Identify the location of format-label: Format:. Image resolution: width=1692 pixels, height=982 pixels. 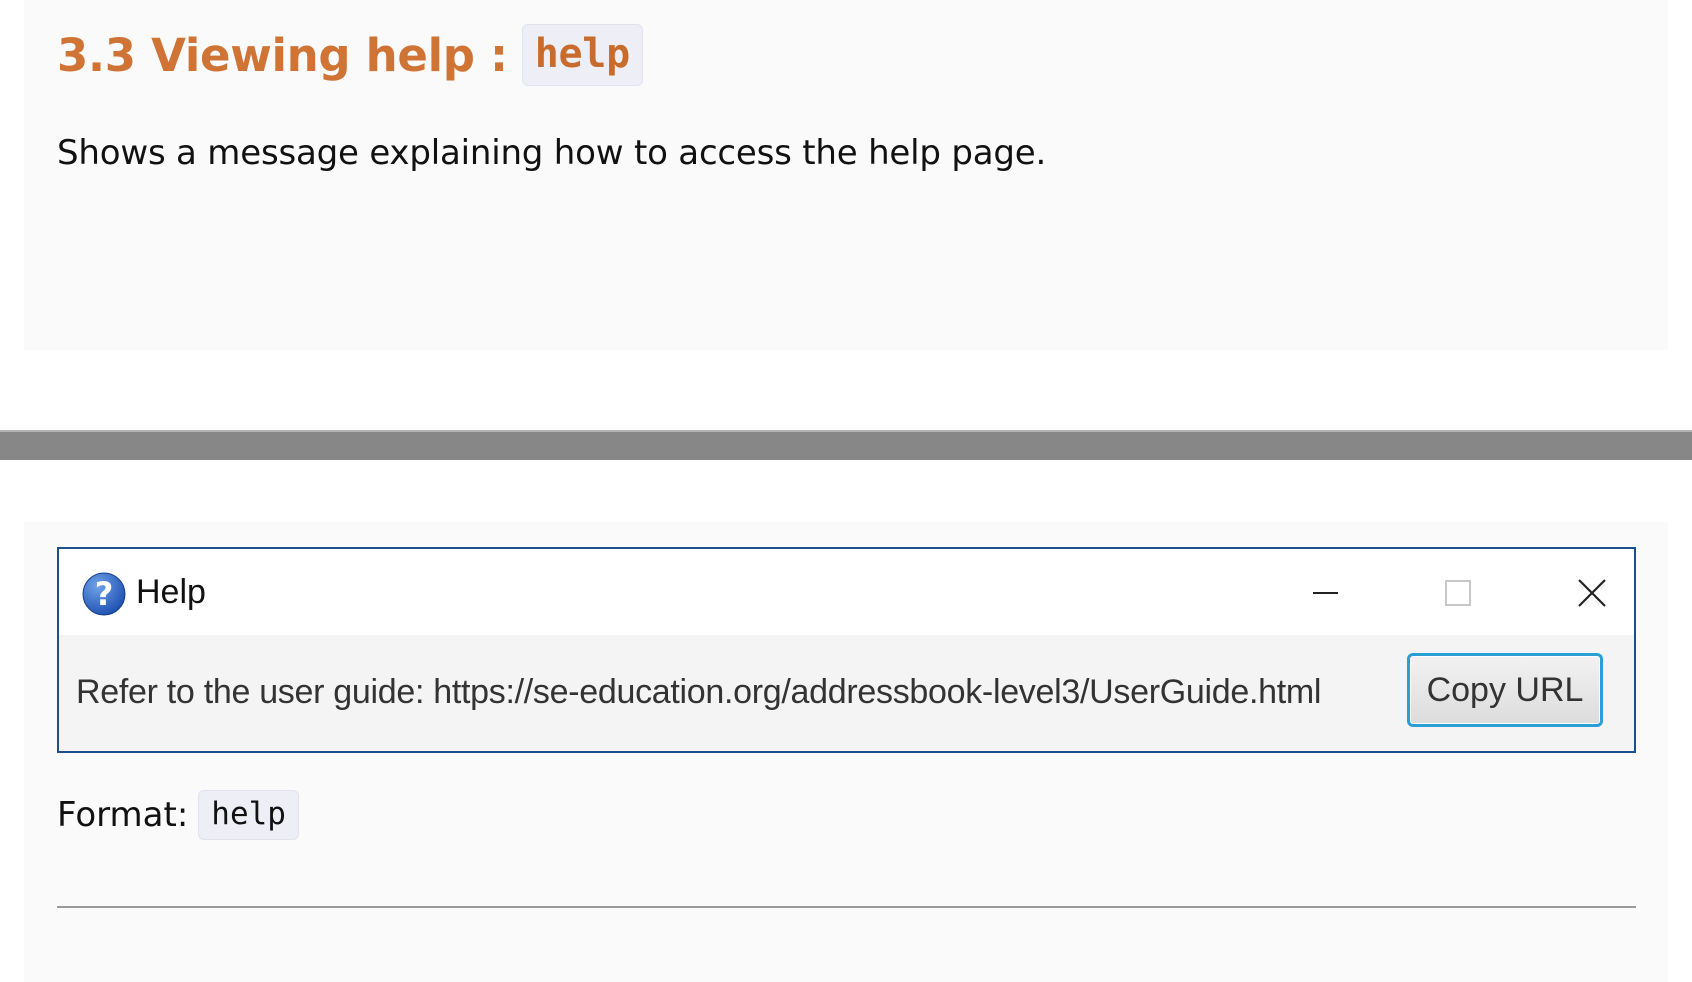
(123, 815).